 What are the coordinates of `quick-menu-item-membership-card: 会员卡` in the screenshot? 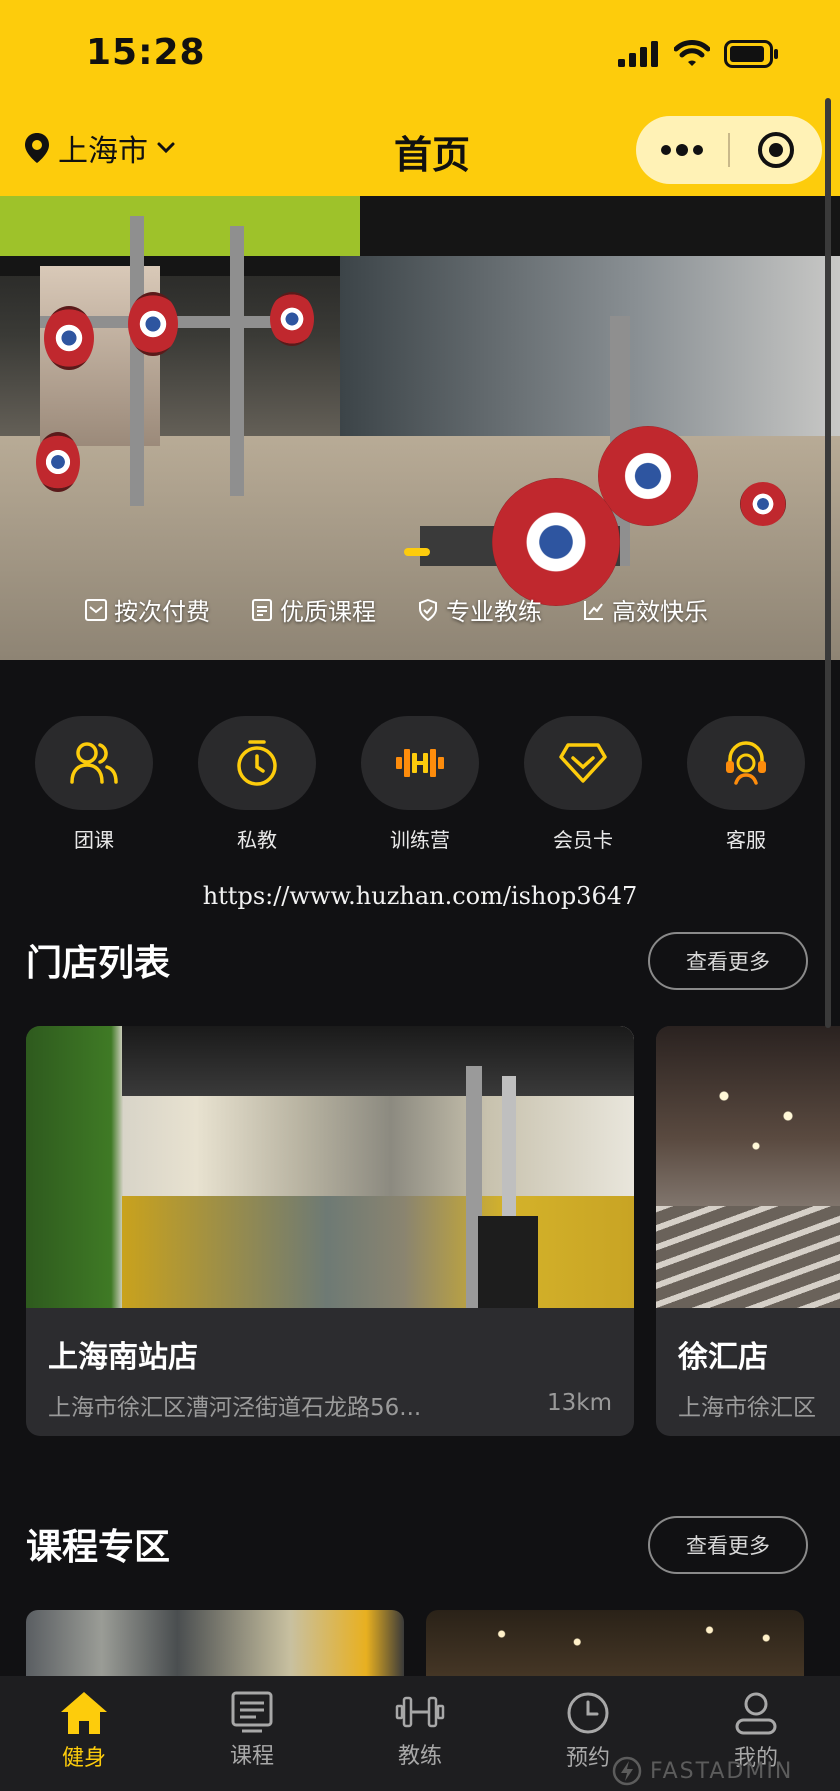 It's located at (583, 784).